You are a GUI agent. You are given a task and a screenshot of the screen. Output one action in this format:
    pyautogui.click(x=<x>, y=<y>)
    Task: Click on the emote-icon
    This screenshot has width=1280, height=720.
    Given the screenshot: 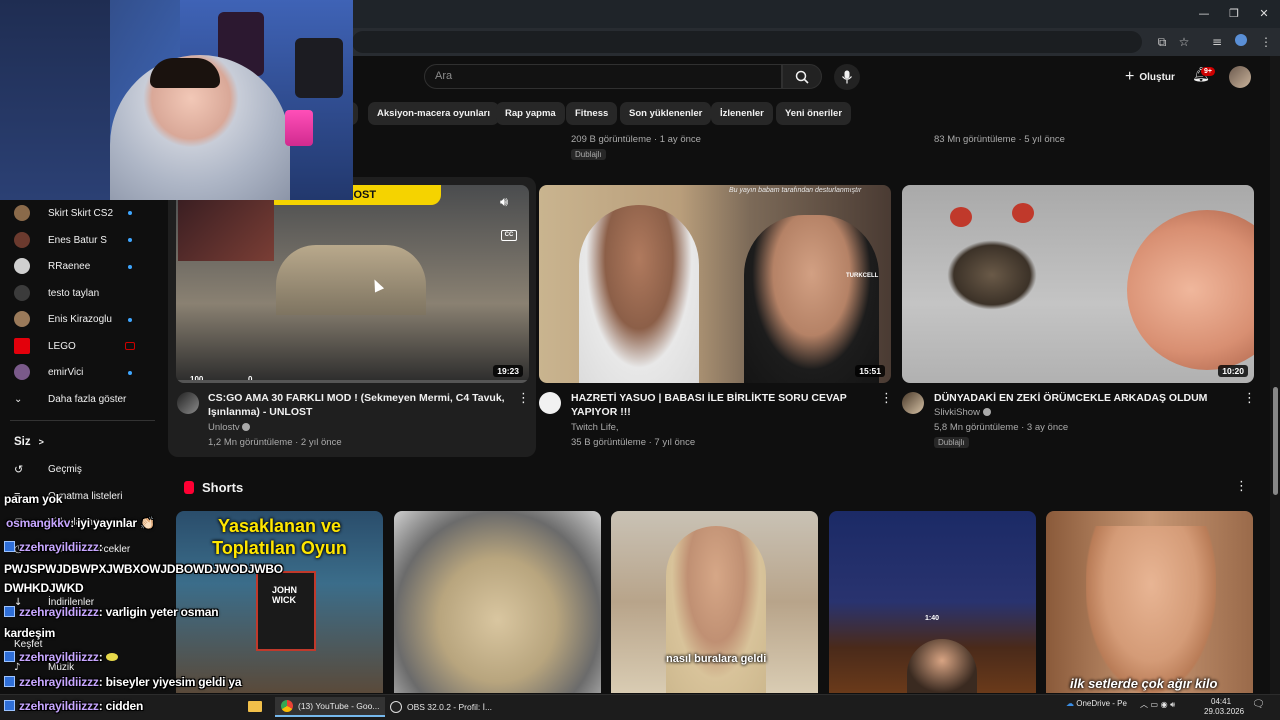 What is the action you would take?
    pyautogui.click(x=111, y=657)
    